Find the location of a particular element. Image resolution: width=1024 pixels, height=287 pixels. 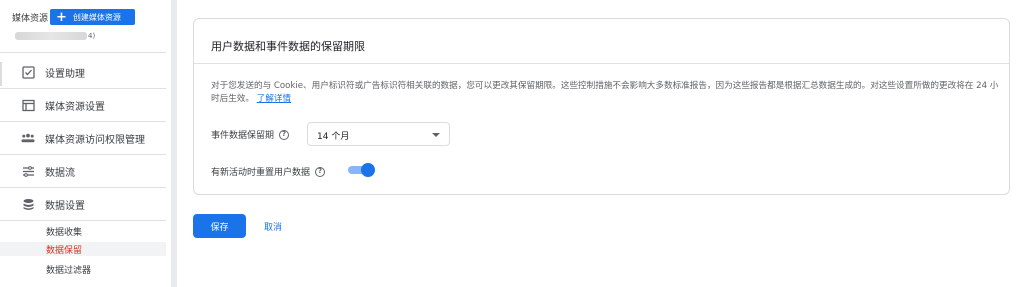

section-label: 媒体资源 is located at coordinates (30, 18).